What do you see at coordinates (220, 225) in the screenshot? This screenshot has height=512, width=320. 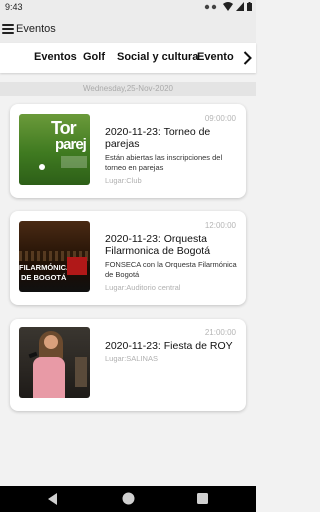 I see `event-time: 12:00:00` at bounding box center [220, 225].